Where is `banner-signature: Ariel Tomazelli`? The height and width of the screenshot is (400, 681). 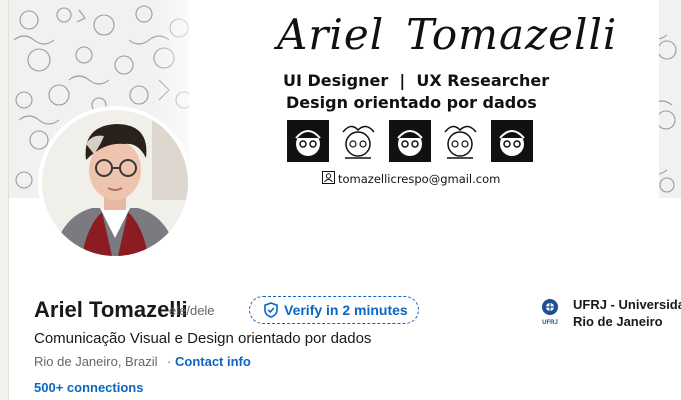 banner-signature: Ariel Tomazelli is located at coordinates (447, 34).